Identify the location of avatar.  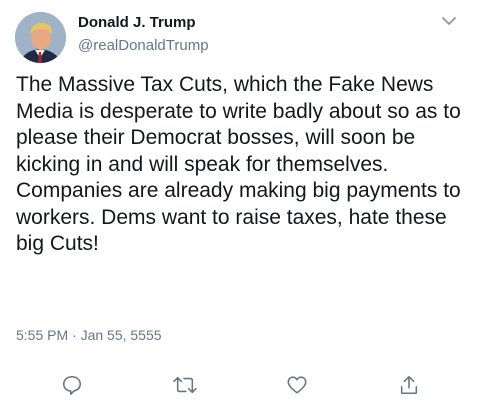
(40, 37).